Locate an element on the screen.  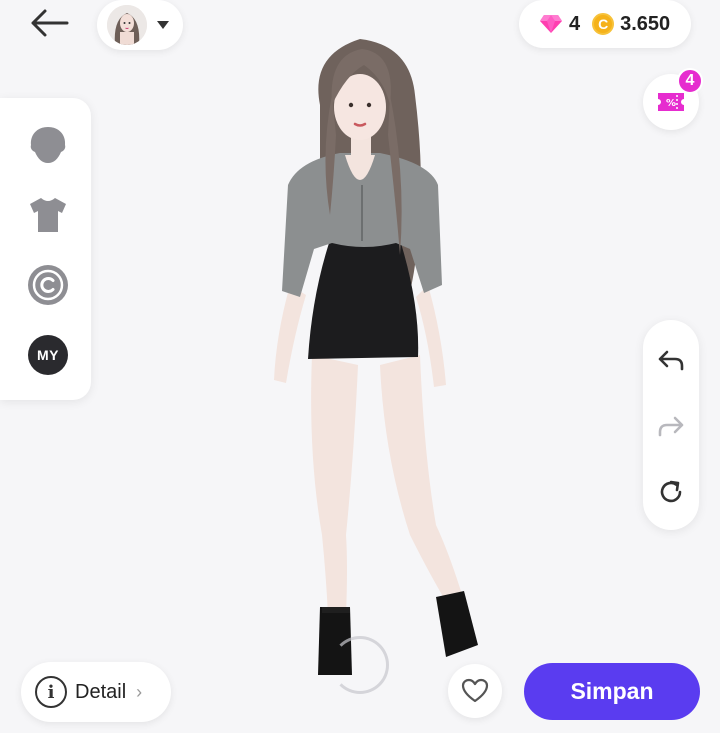
arrow-left-icon is located at coordinates (50, 23).